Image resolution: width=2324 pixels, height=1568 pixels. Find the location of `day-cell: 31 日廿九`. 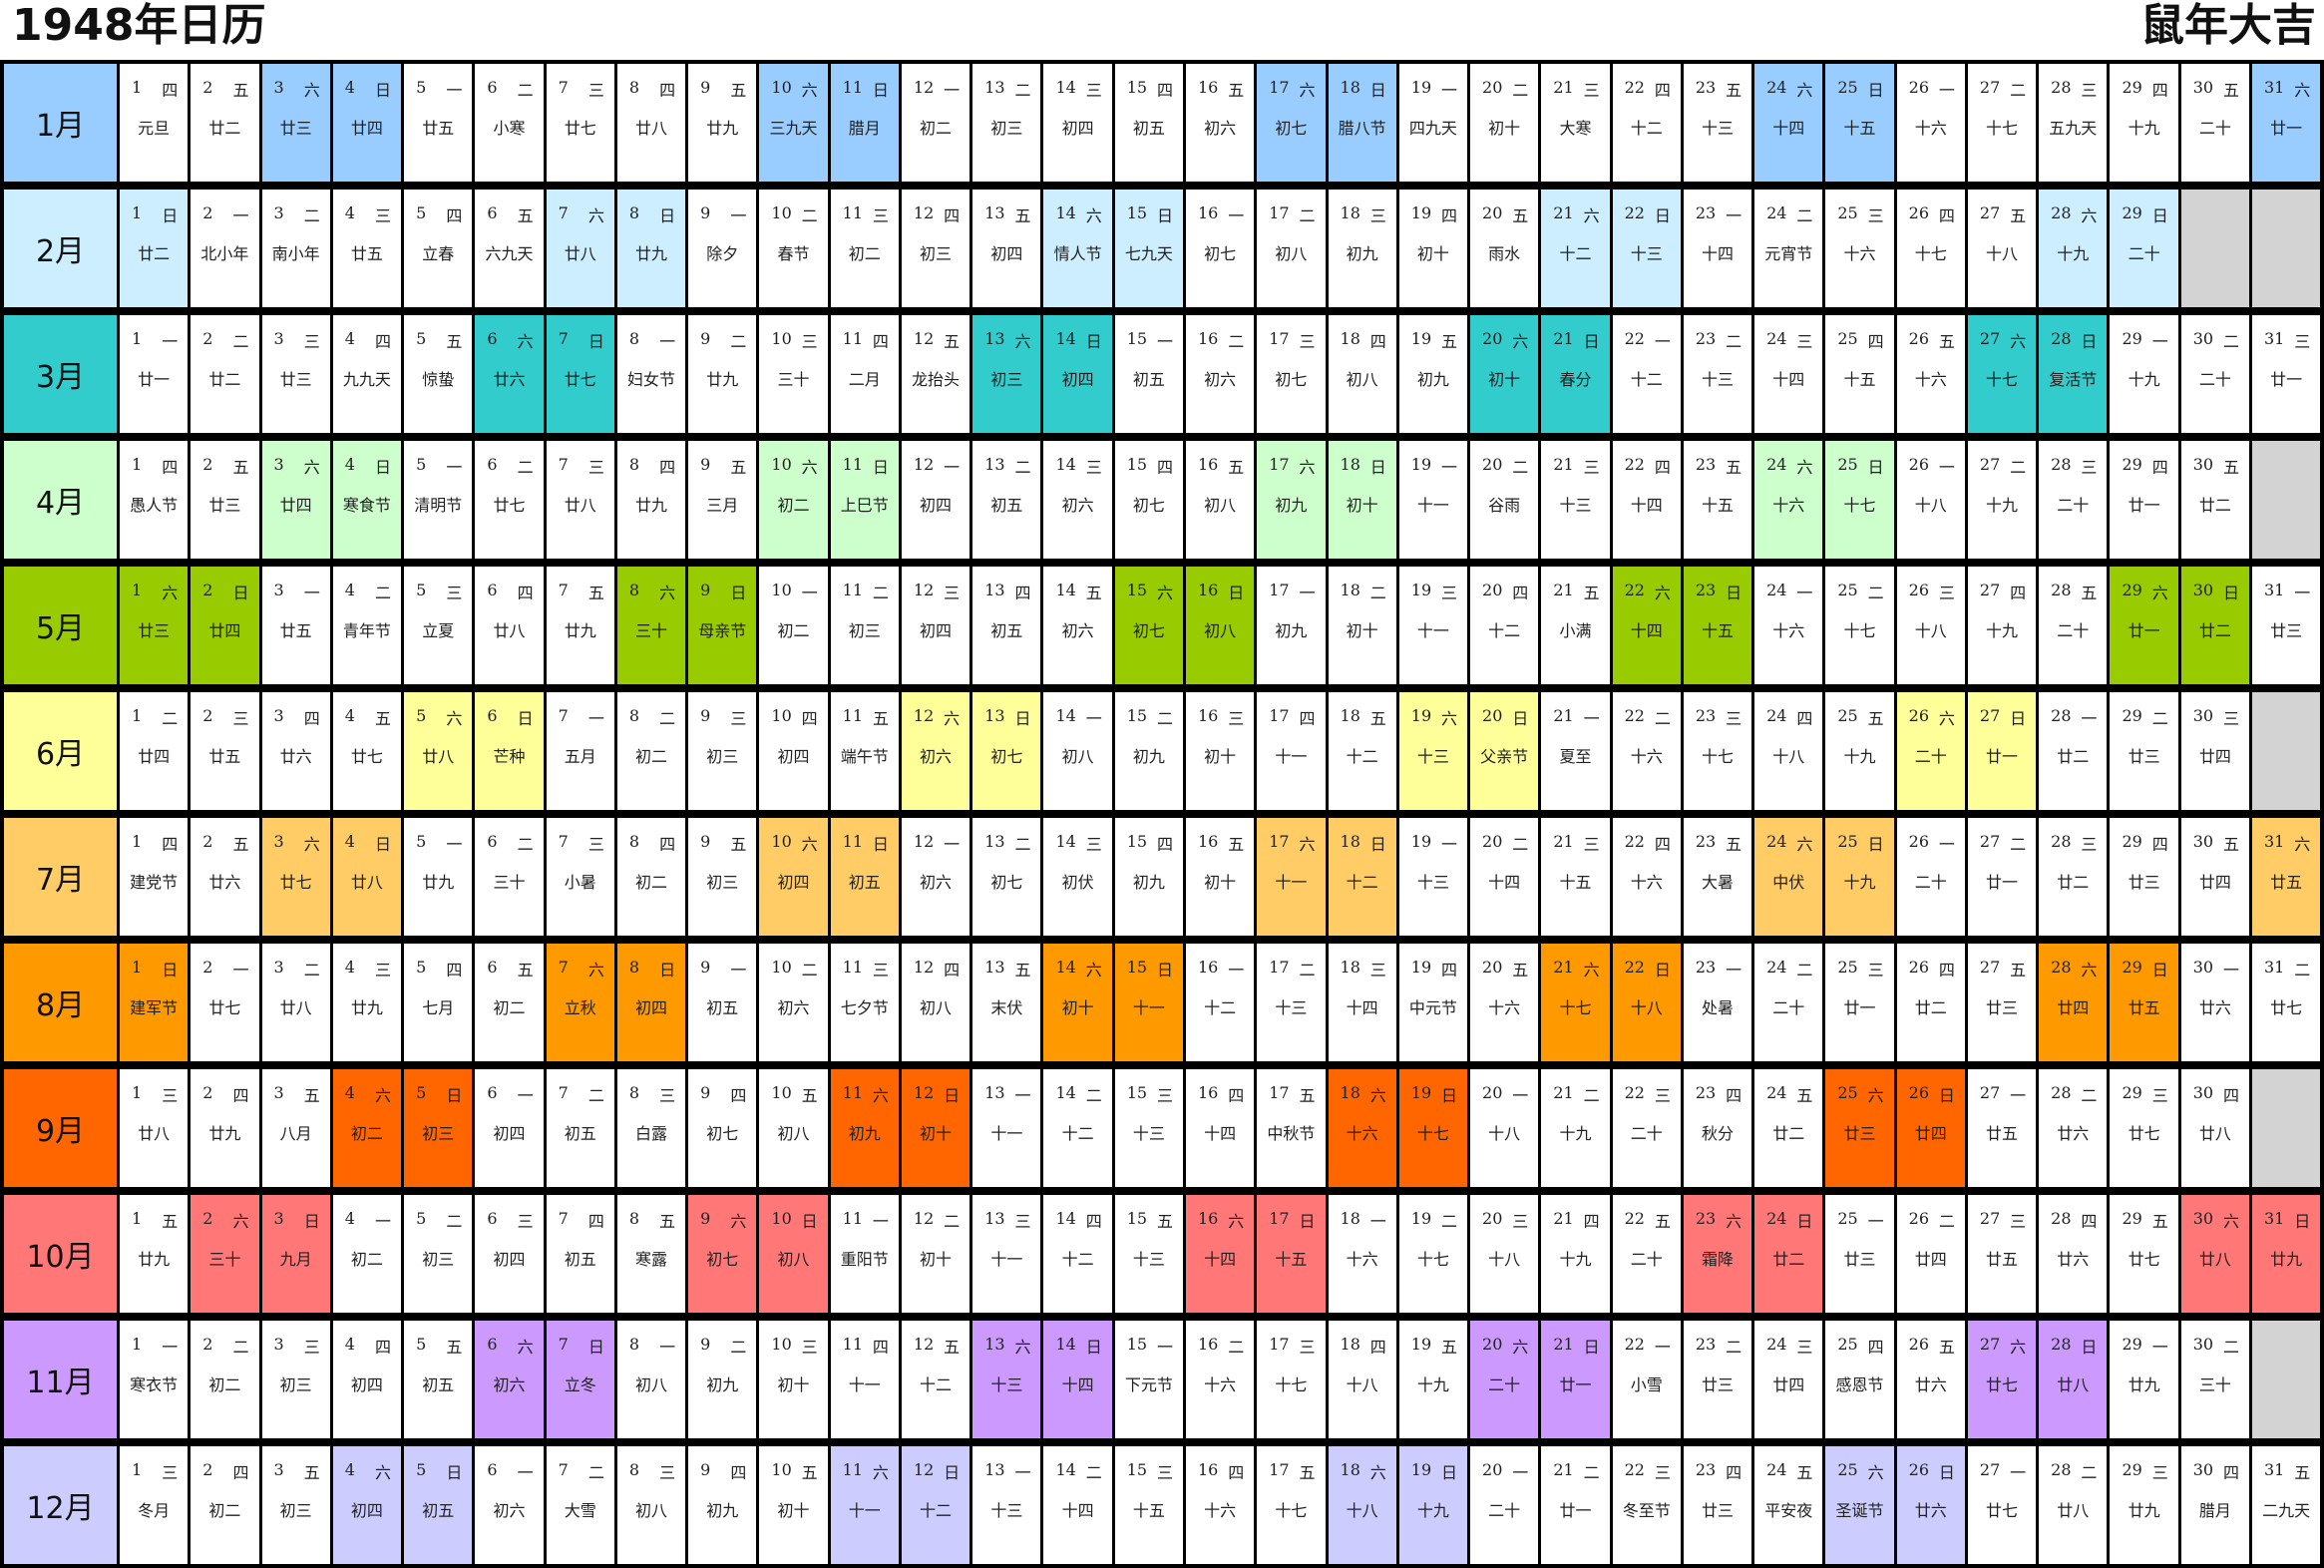

day-cell: 31 日廿九 is located at coordinates (2284, 1254).